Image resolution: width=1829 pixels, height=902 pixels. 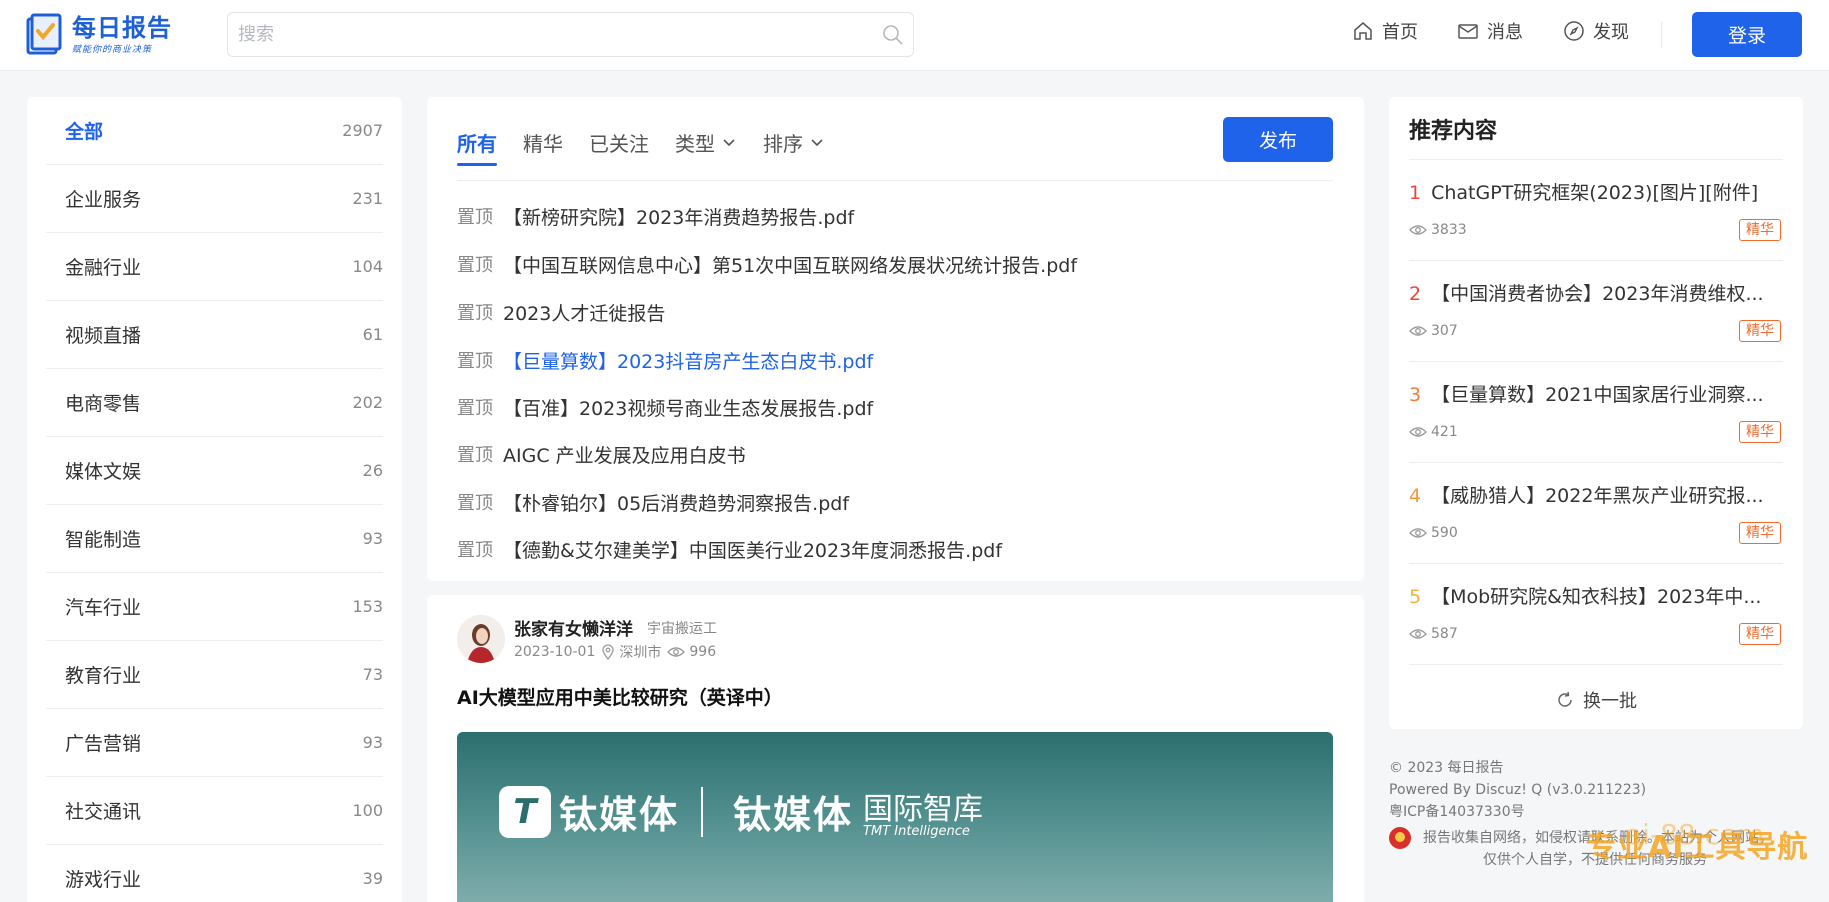 I want to click on recommend-item: 3 【巨量算数】2021中国家居行业洞察... 421 精华, so click(x=1596, y=412).